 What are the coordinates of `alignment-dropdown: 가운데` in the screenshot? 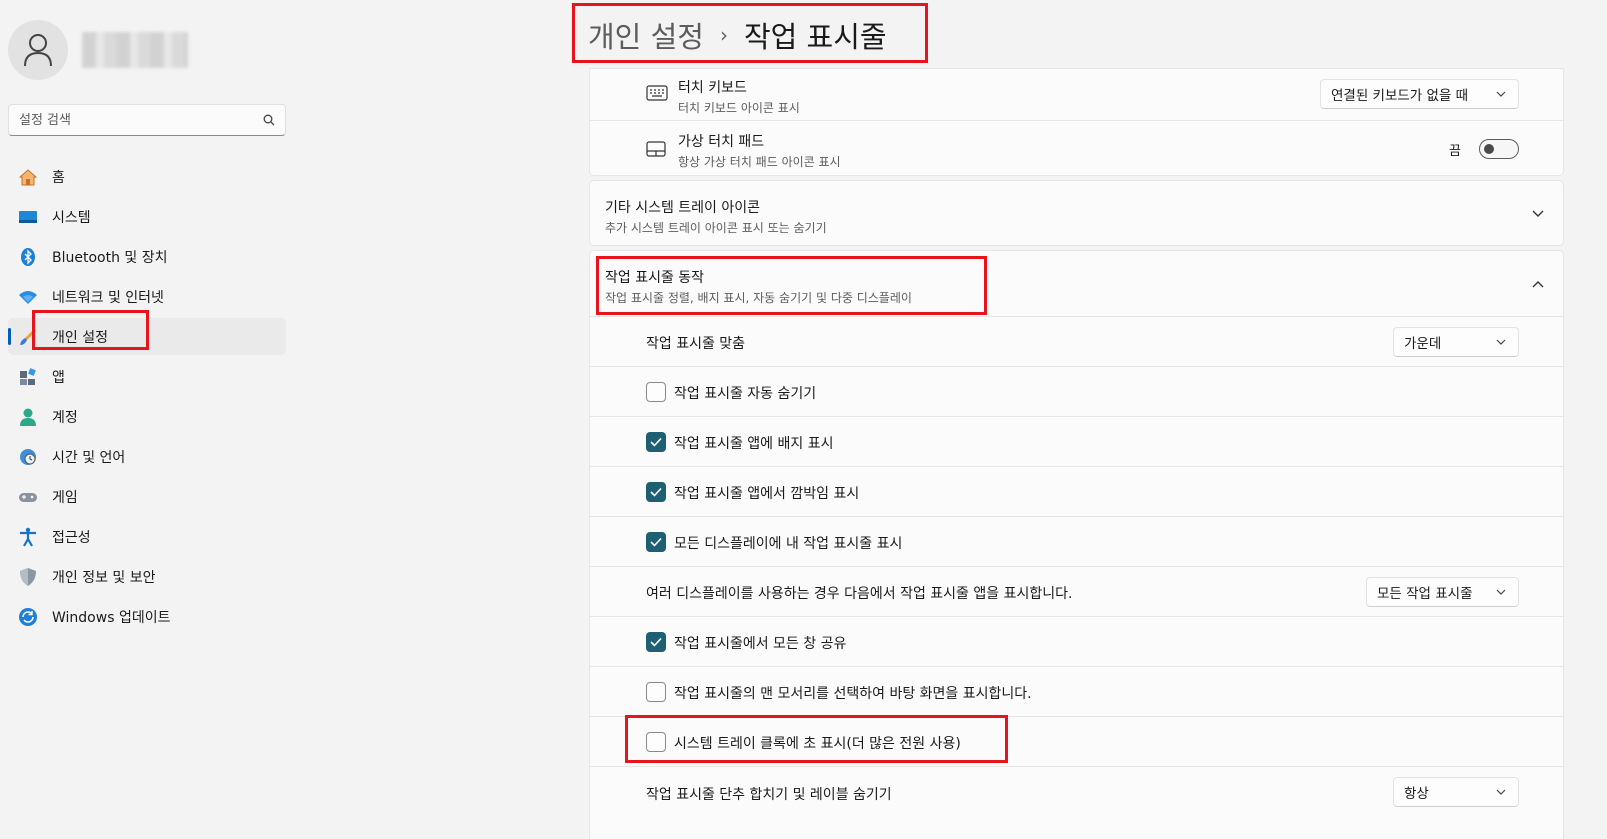 It's located at (1456, 342).